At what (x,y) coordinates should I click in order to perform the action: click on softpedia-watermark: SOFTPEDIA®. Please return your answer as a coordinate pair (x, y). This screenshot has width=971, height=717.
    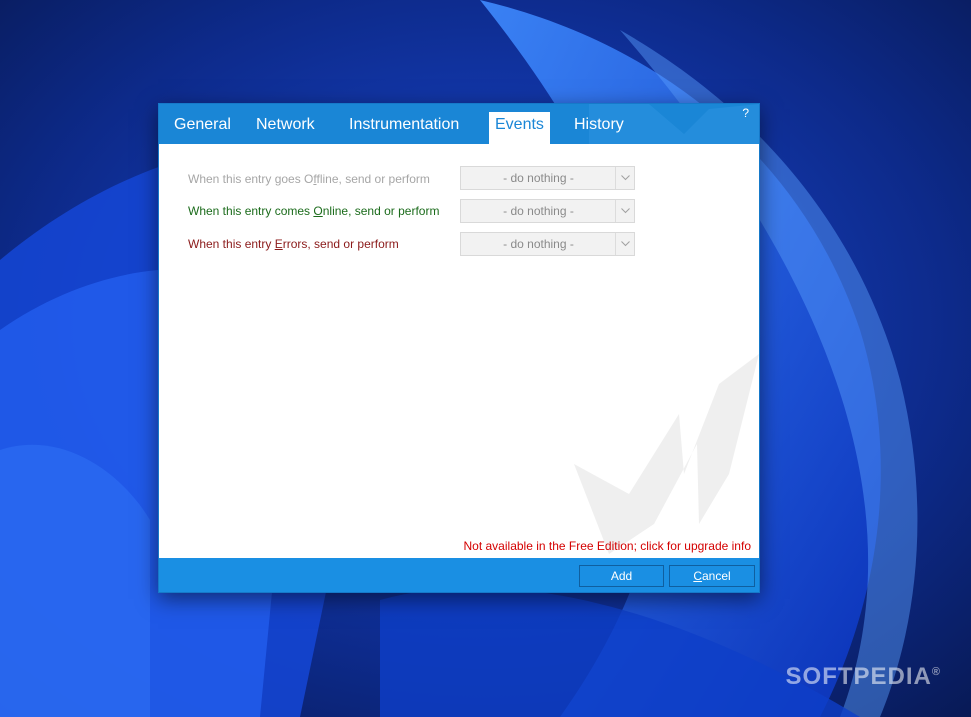
    Looking at the image, I should click on (863, 676).